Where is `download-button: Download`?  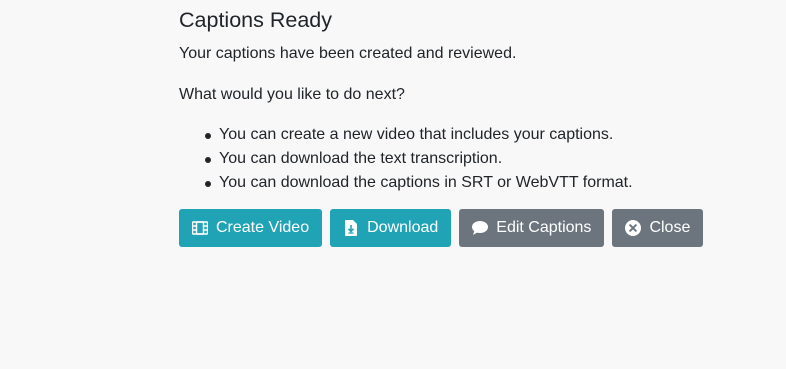
download-button: Download is located at coordinates (391, 228).